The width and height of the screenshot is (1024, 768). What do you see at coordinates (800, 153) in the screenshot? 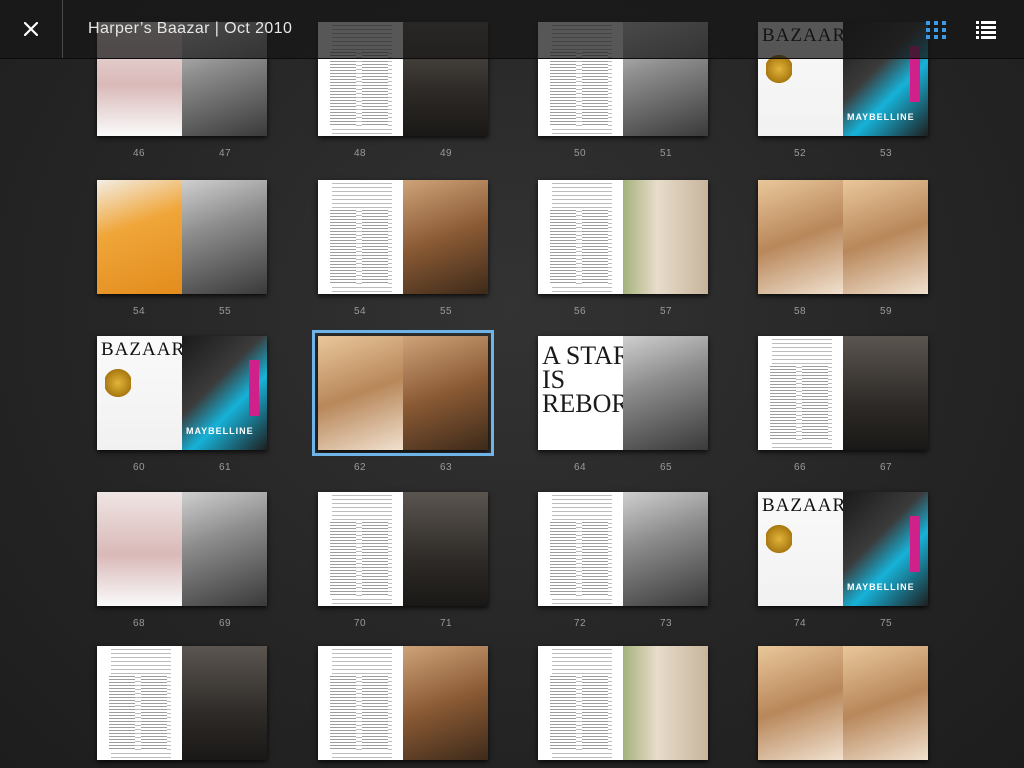
I see `page-number: 52` at bounding box center [800, 153].